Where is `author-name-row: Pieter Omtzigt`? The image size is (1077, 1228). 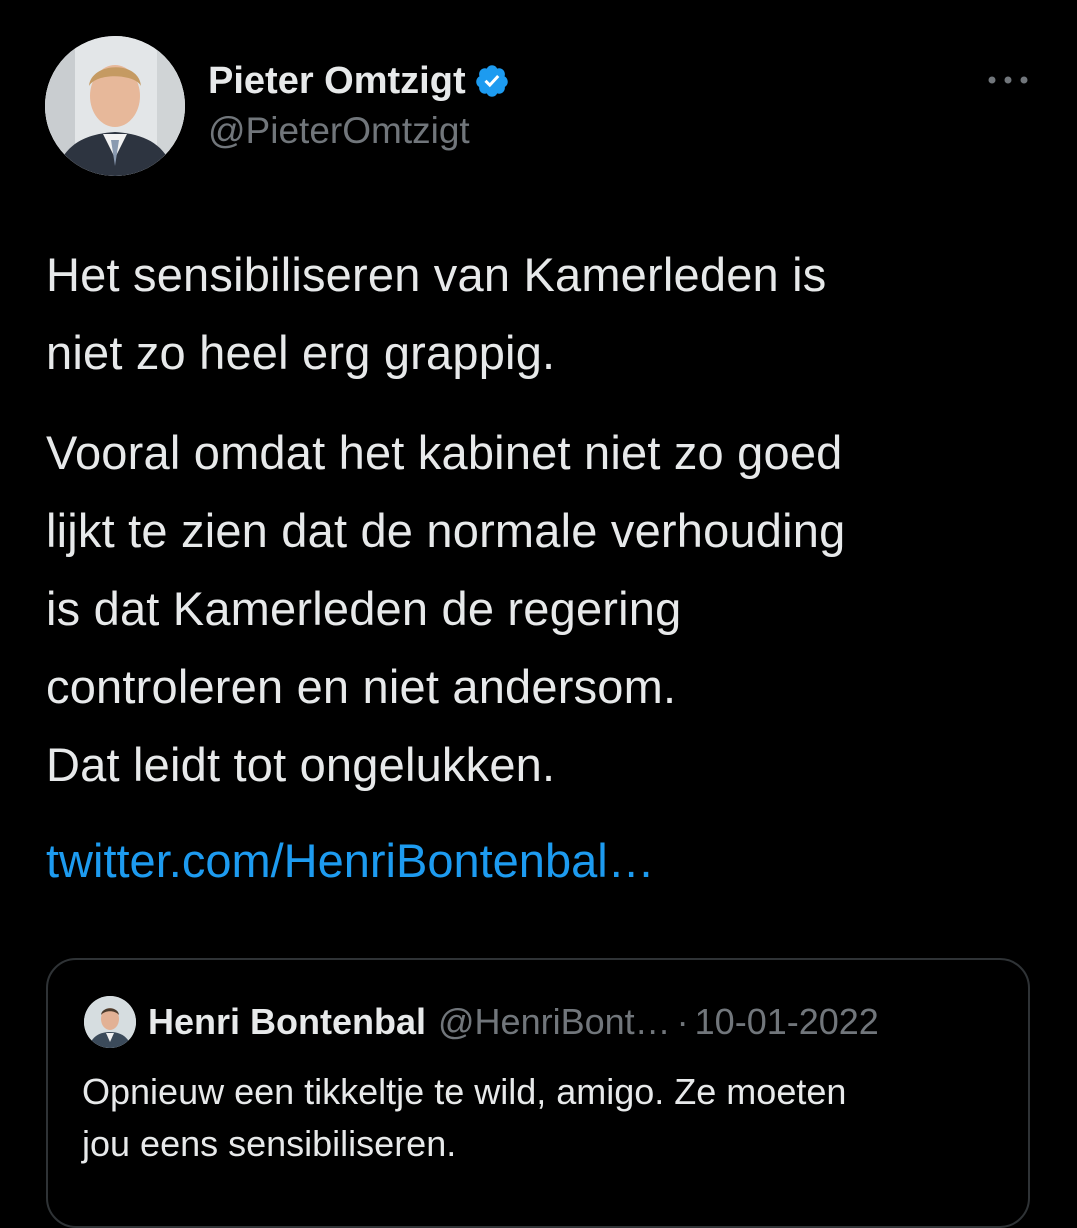 author-name-row: Pieter Omtzigt is located at coordinates (359, 81).